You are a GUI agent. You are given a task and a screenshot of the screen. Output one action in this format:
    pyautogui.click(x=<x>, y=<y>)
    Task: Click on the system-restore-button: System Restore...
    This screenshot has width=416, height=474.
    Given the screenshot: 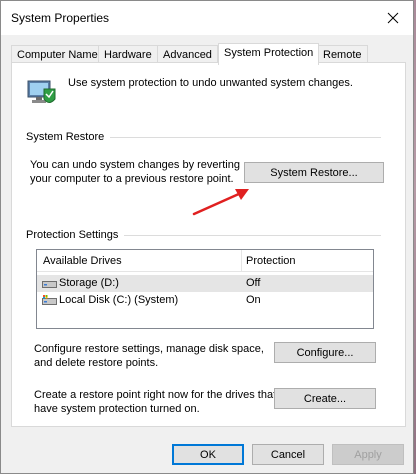 What is the action you would take?
    pyautogui.click(x=314, y=172)
    